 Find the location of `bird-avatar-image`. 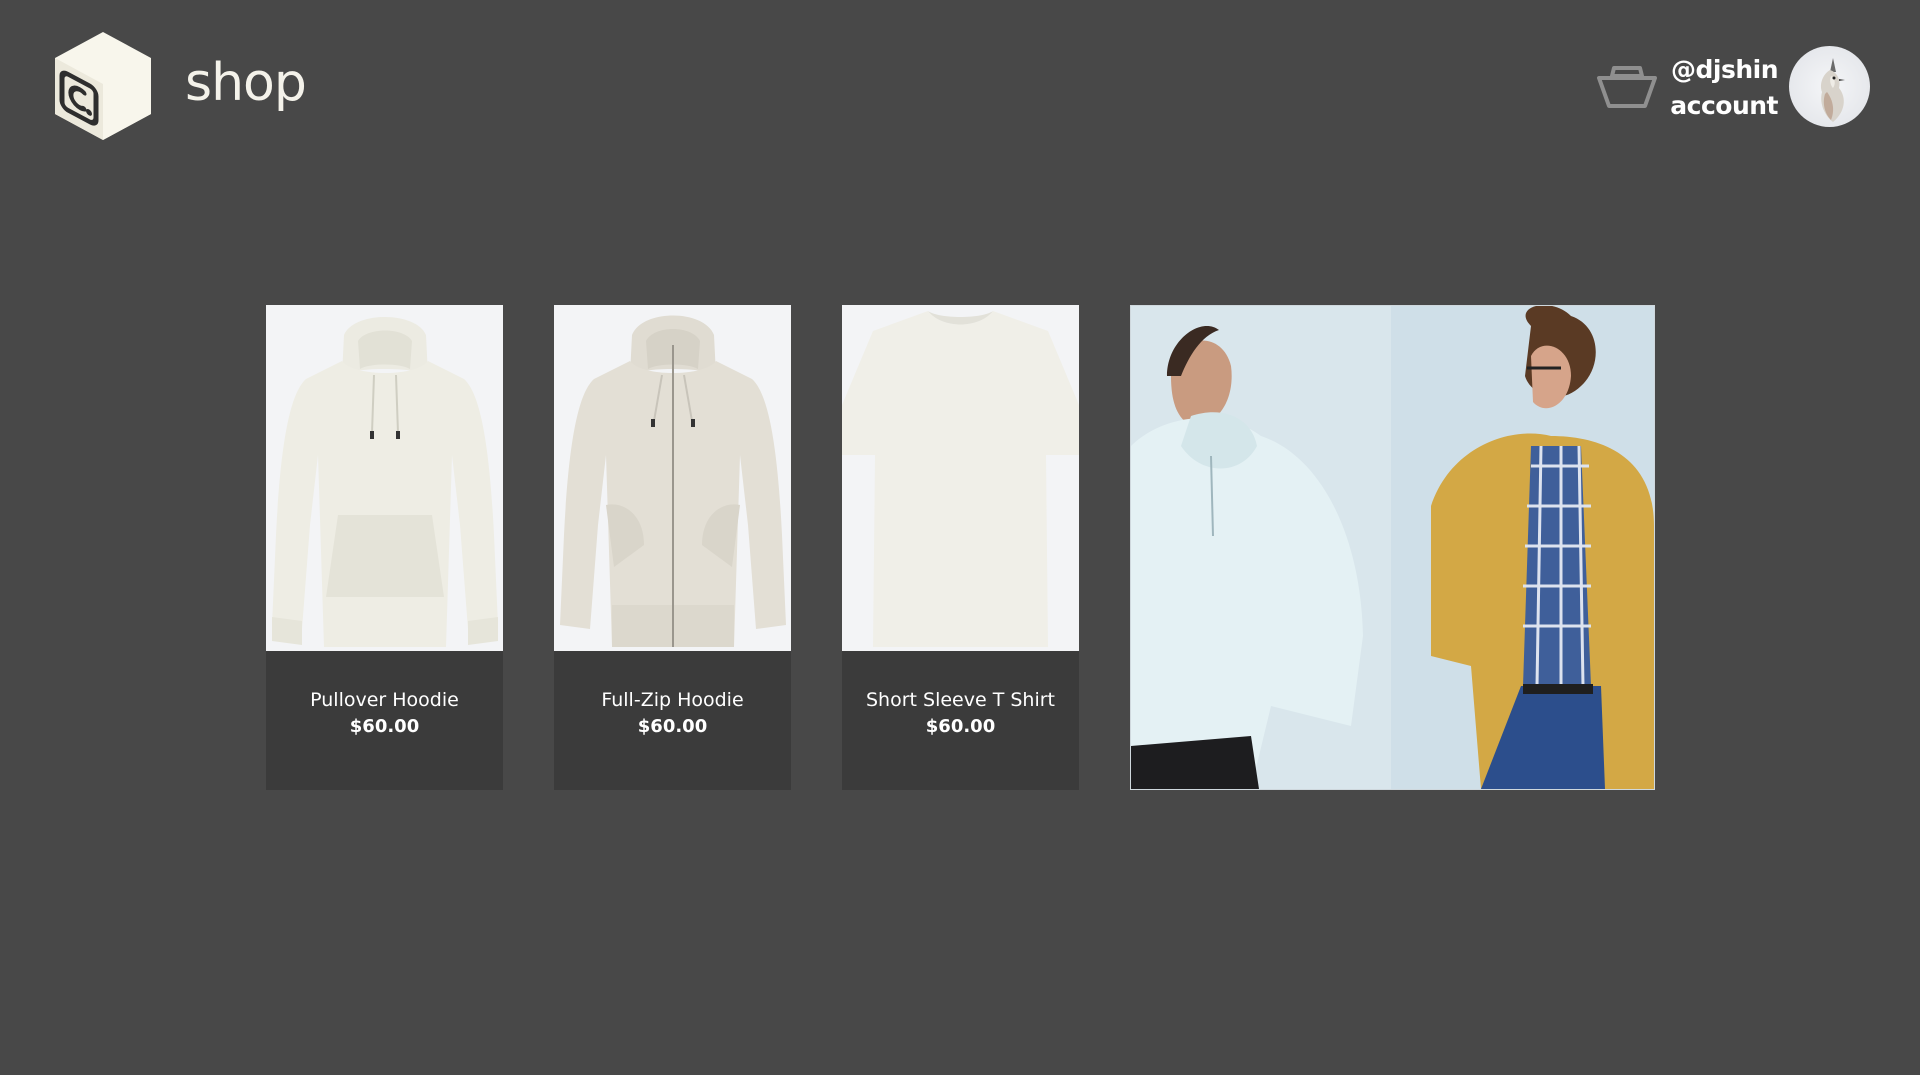

bird-avatar-image is located at coordinates (1832, 90).